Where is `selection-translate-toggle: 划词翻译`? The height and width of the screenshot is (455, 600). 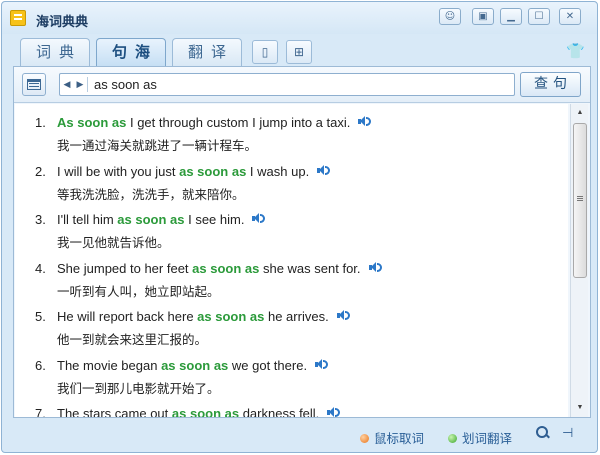 selection-translate-toggle: 划词翻译 is located at coordinates (480, 437).